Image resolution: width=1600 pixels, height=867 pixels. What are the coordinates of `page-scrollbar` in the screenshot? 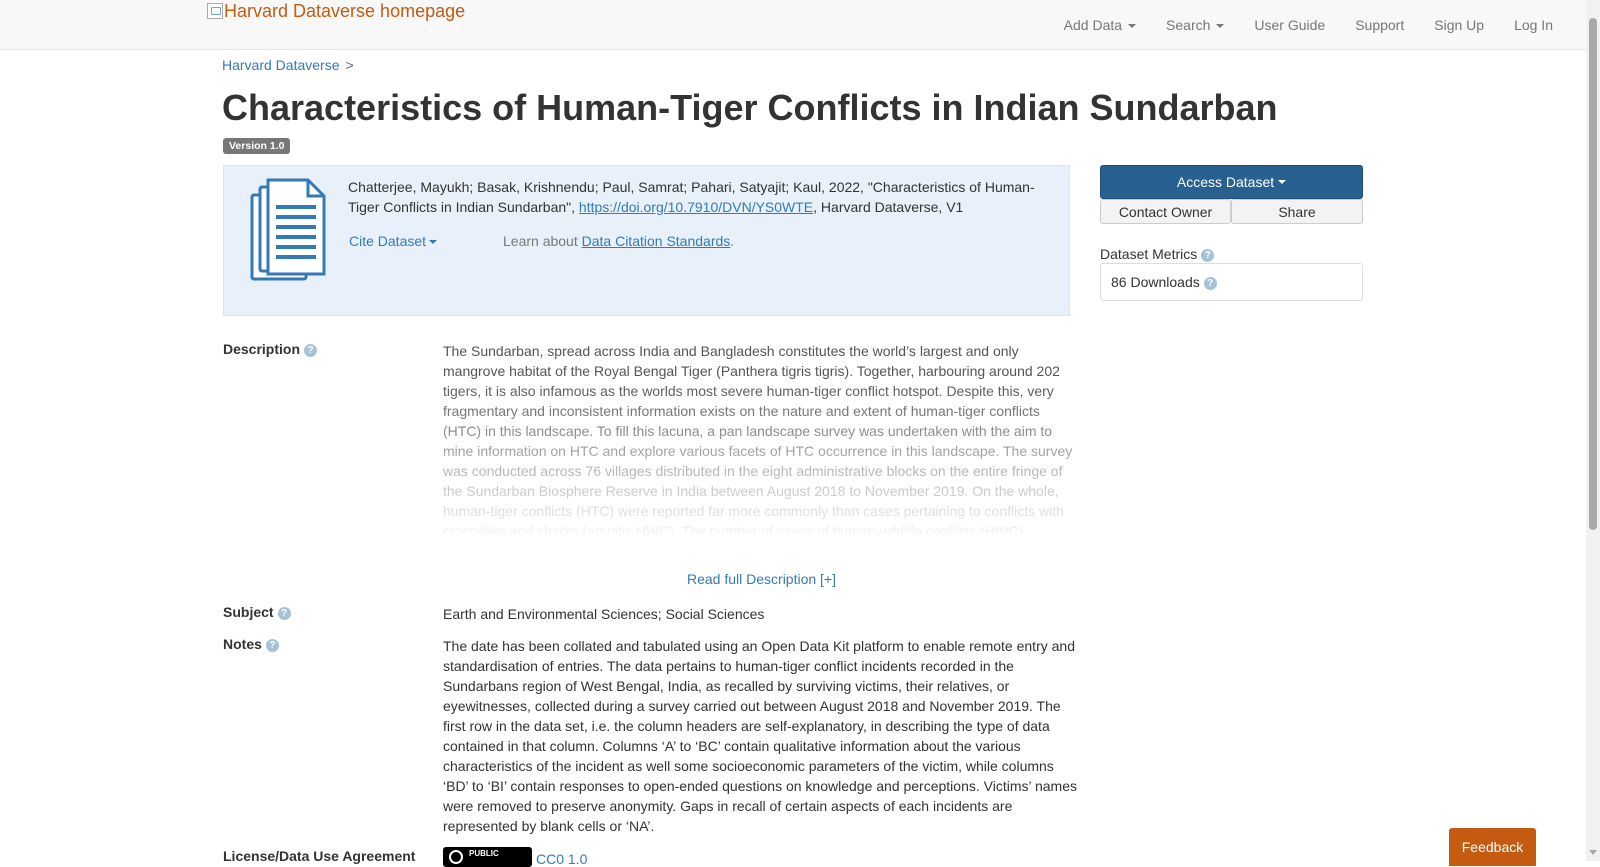 It's located at (1593, 430).